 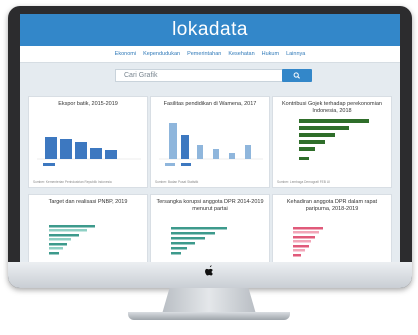 I want to click on search-icon, so click(x=296, y=75).